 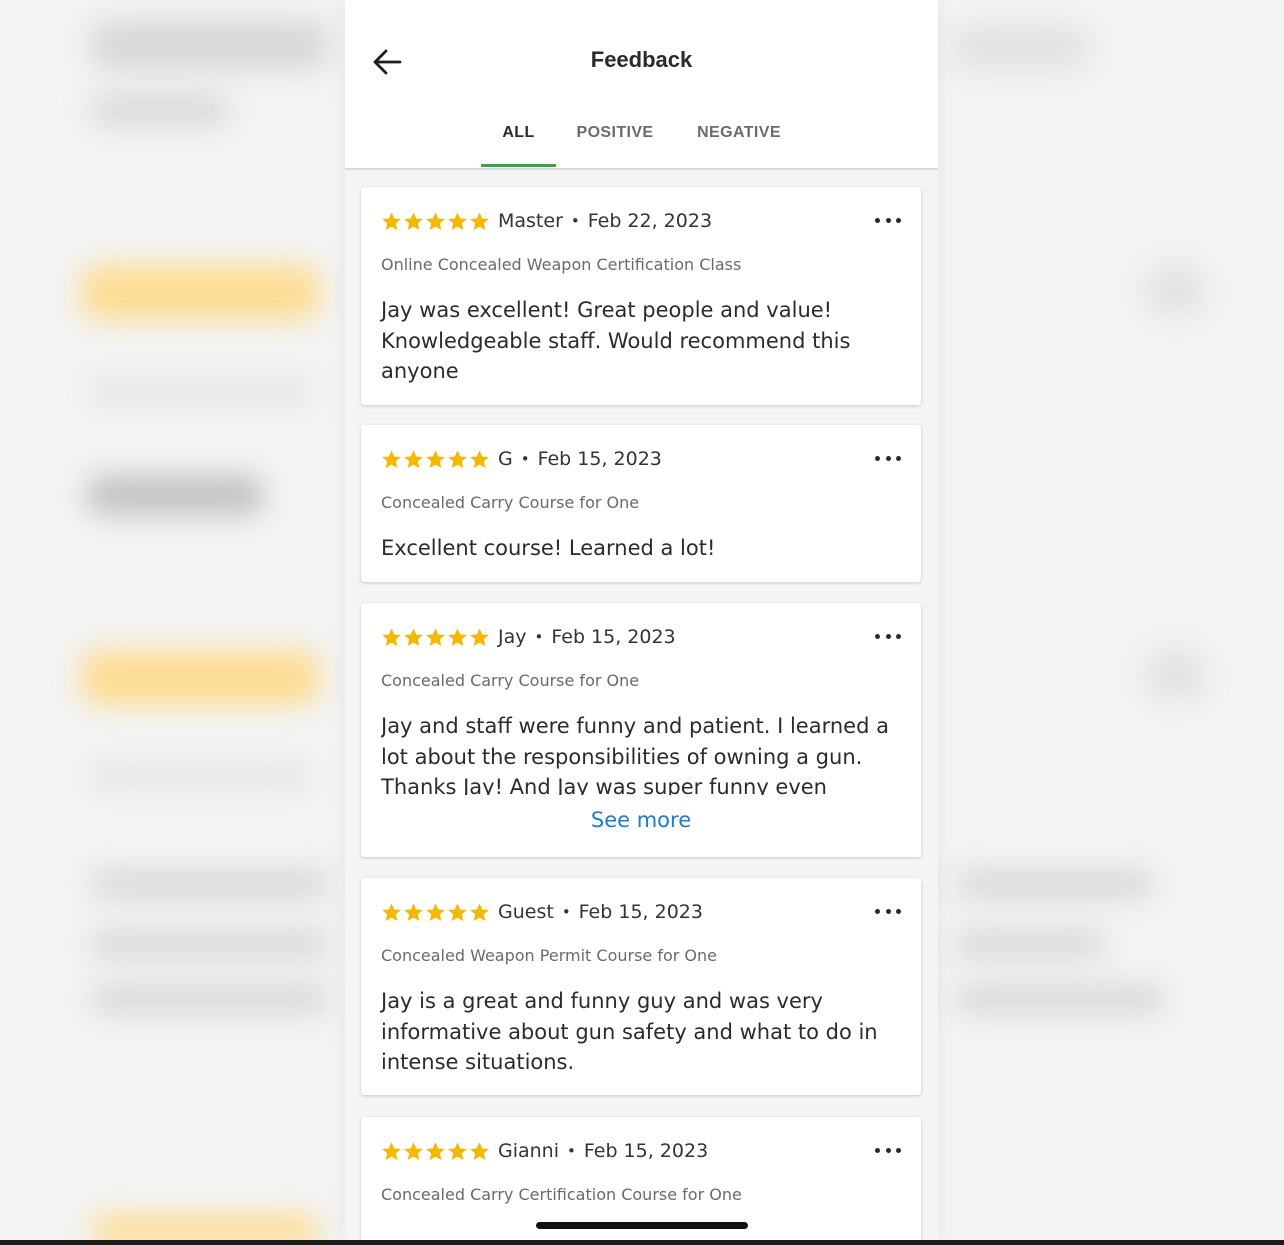 What do you see at coordinates (528, 637) in the screenshot?
I see `review-header: Jay • Feb 15, 2023` at bounding box center [528, 637].